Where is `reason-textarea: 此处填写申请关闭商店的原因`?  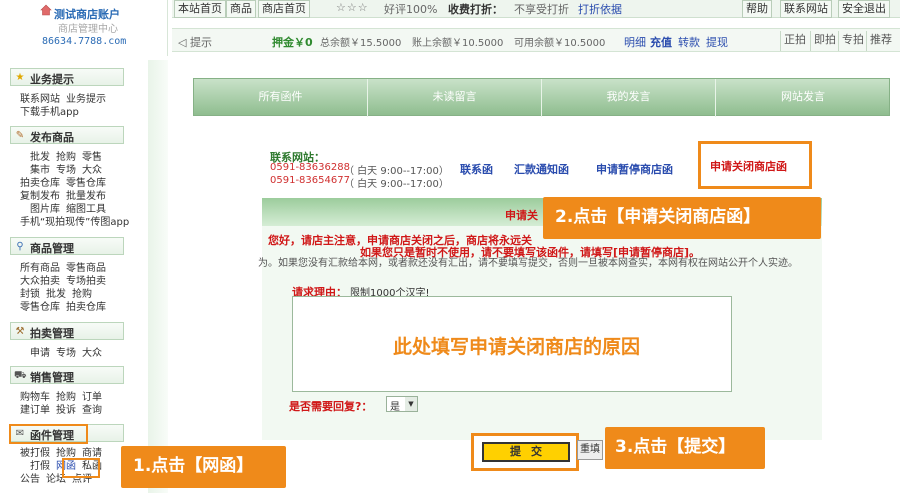
reason-textarea: 此处填写申请关闭商店的原因 is located at coordinates (512, 344).